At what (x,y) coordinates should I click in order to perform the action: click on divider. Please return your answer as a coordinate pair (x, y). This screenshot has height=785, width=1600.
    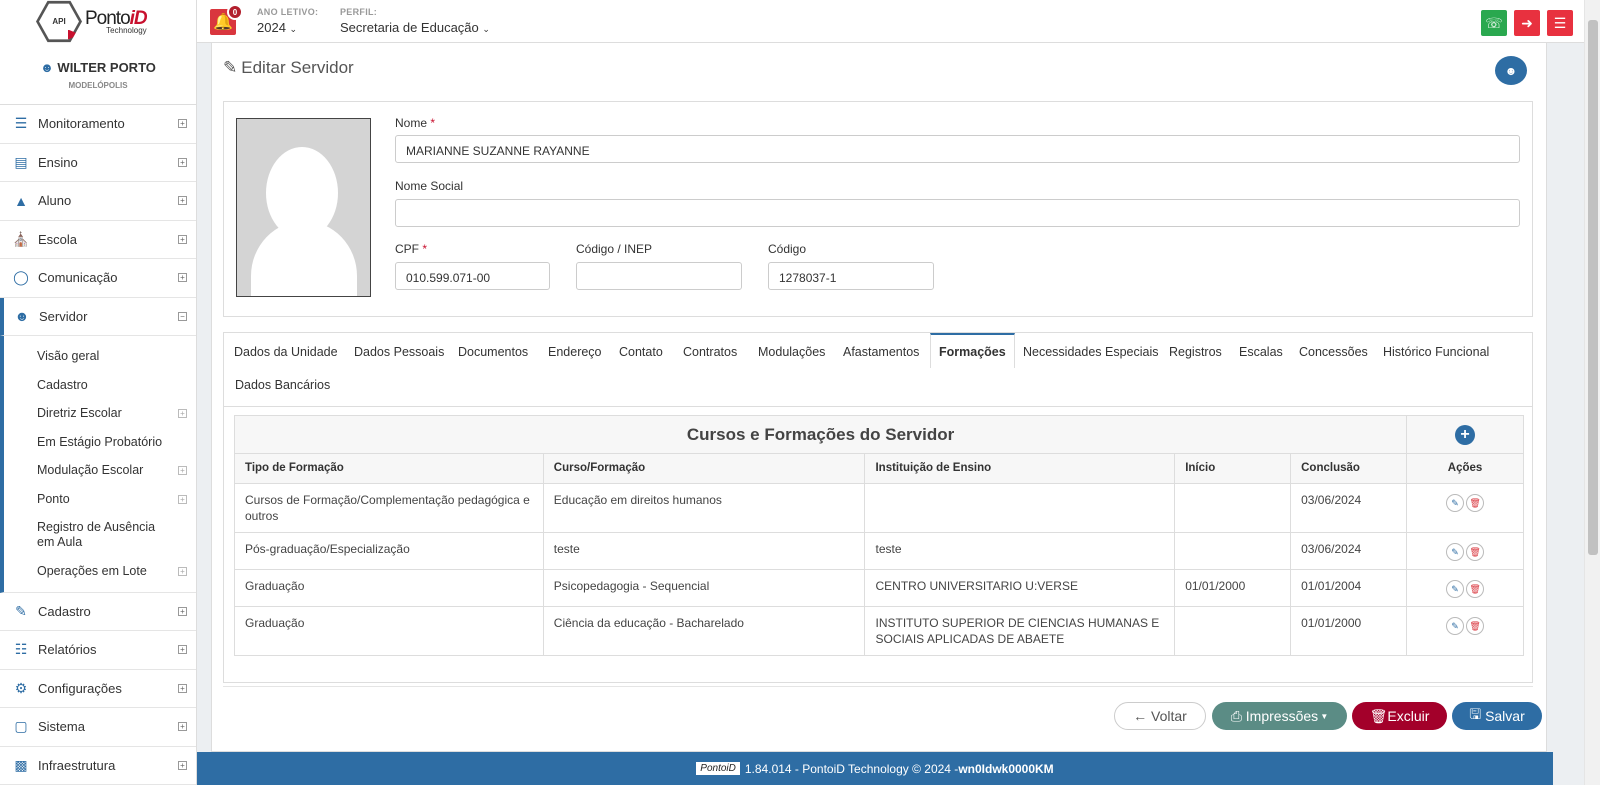
    Looking at the image, I should click on (878, 686).